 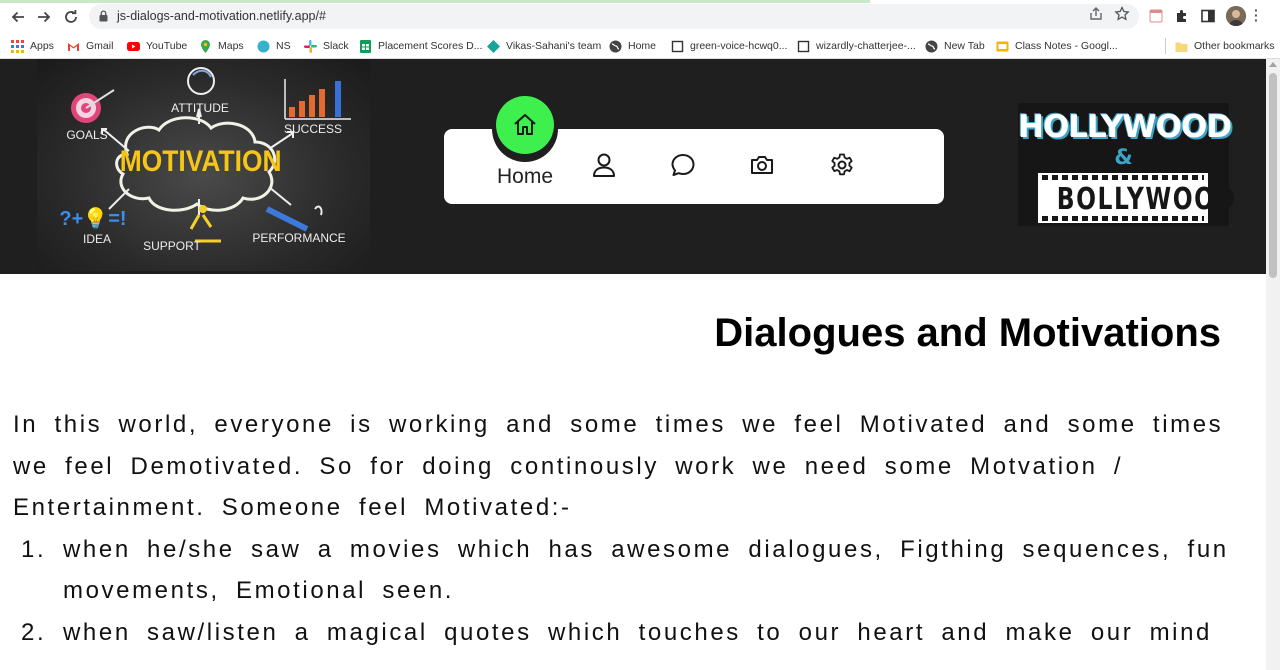 What do you see at coordinates (435, 1) in the screenshot?
I see `page-load-indicator` at bounding box center [435, 1].